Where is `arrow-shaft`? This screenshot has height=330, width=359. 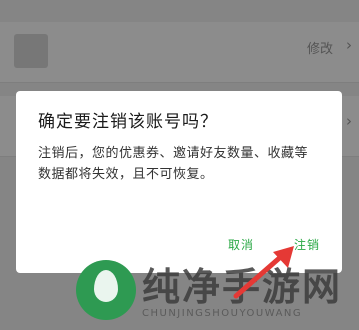
arrow-shaft is located at coordinates (260, 275).